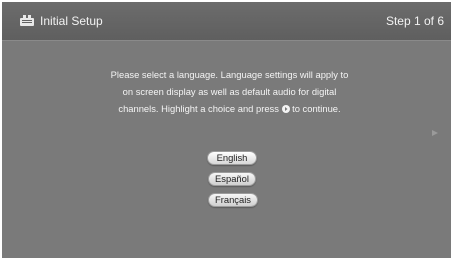 This screenshot has height=260, width=453. Describe the element at coordinates (226, 21) in the screenshot. I see `header-bar: Initial Setup Step 1 of 6` at that location.